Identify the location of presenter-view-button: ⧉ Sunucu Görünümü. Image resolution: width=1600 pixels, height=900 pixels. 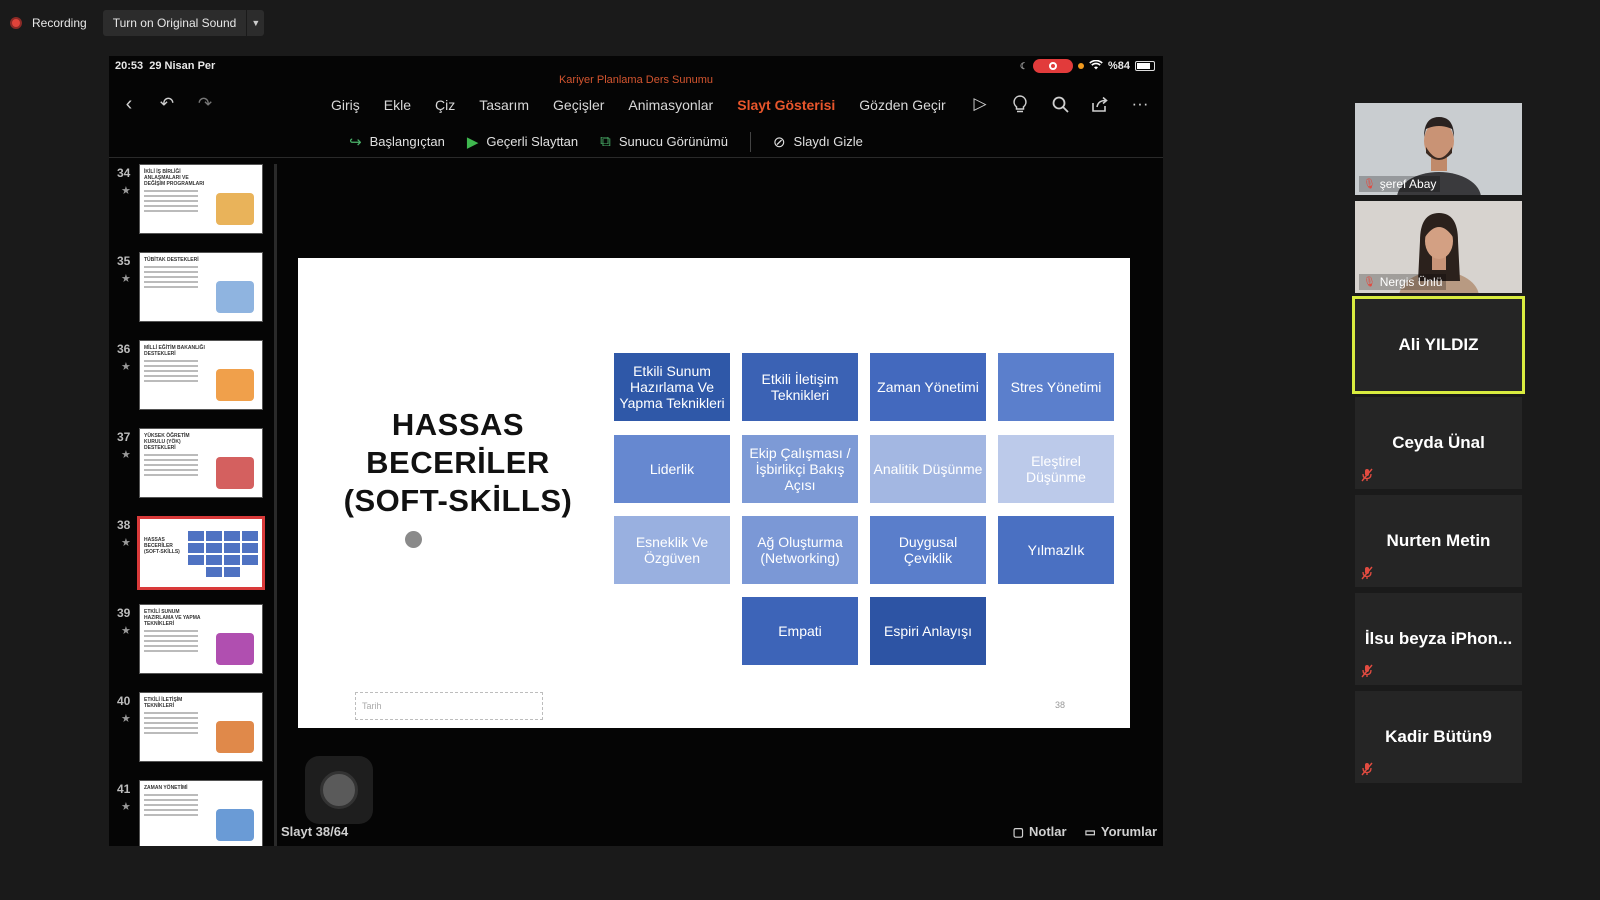
(664, 141).